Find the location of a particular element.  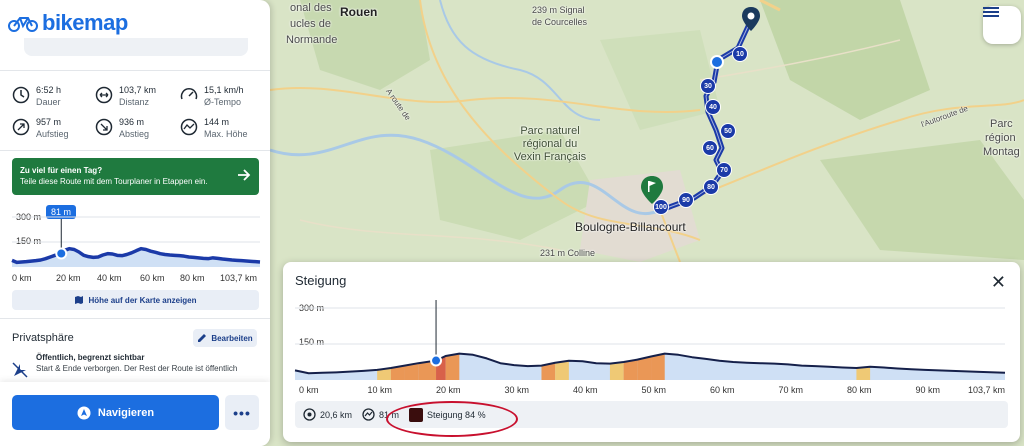

map-label-normandie-1: onal des is located at coordinates (311, 8).